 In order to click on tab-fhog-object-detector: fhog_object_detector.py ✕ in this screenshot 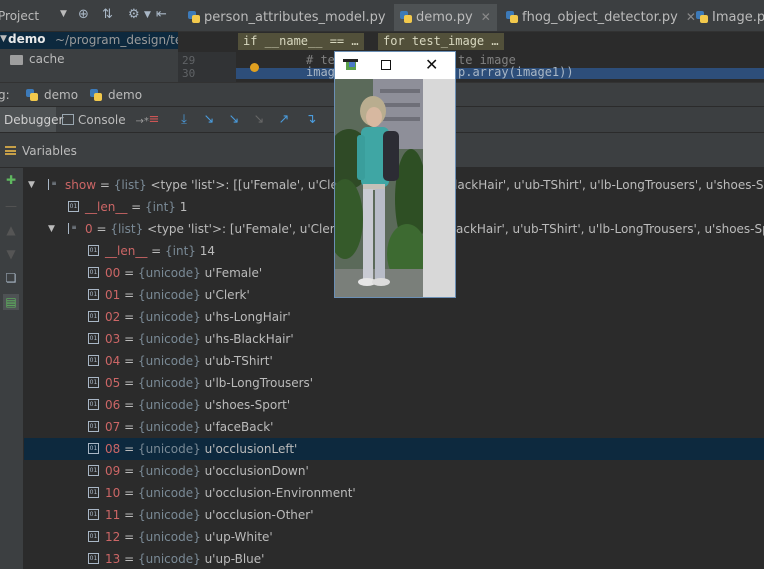, I will do `click(598, 17)`.